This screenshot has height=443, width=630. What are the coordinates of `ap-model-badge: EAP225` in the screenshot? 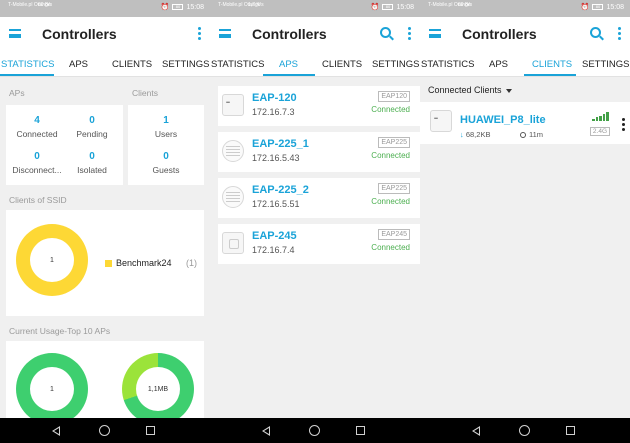 It's located at (394, 142).